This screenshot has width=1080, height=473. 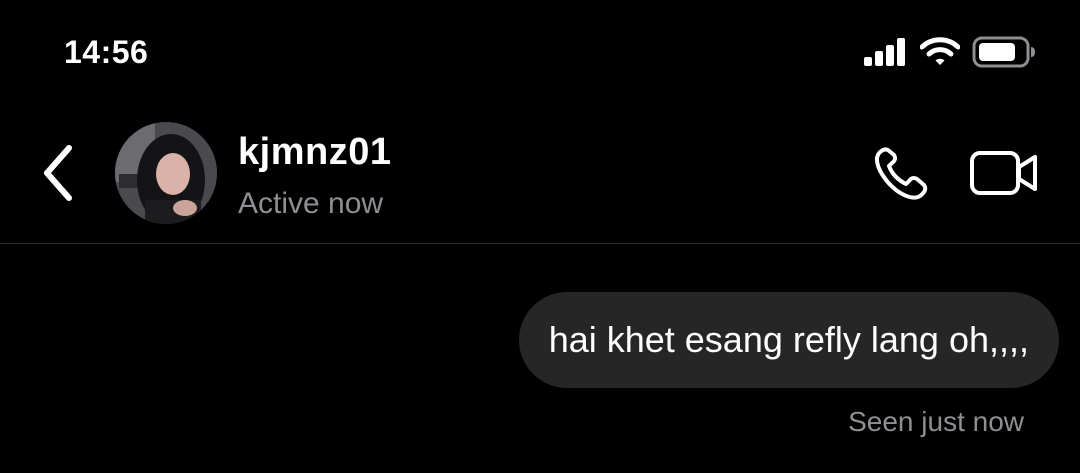 I want to click on status-clock: 14:56, so click(x=106, y=52).